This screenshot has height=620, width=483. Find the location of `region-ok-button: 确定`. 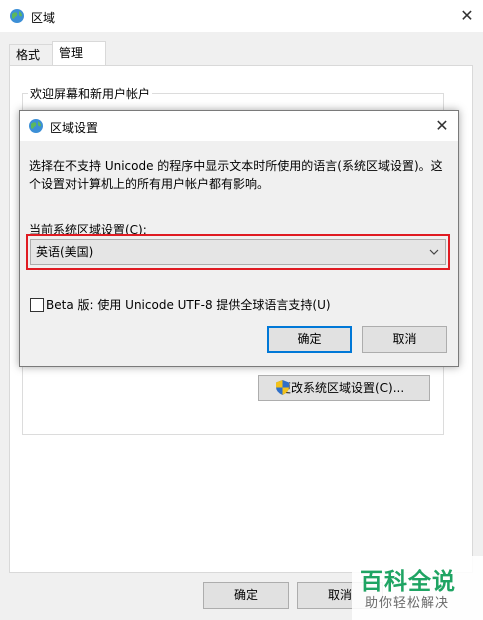

region-ok-button: 确定 is located at coordinates (246, 595).